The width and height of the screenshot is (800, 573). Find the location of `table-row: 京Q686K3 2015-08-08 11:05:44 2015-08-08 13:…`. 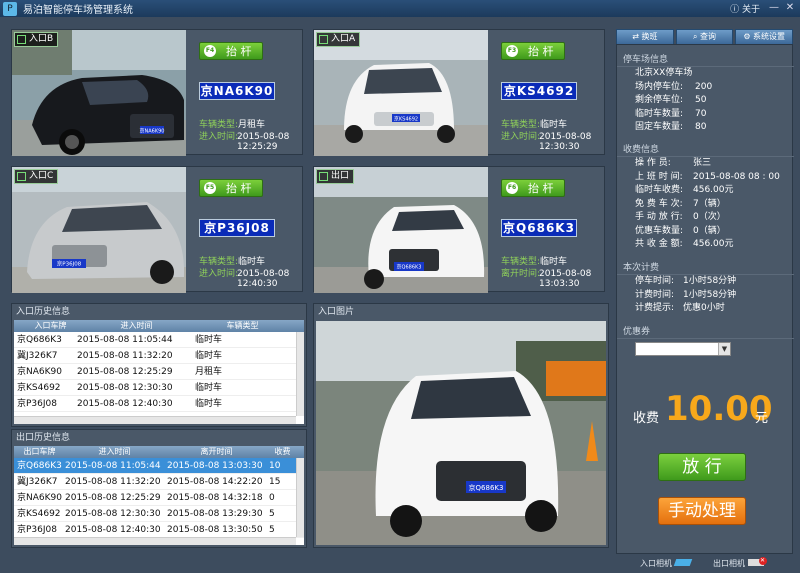

table-row: 京Q686K3 2015-08-08 11:05:44 2015-08-08 13:… is located at coordinates (159, 466).